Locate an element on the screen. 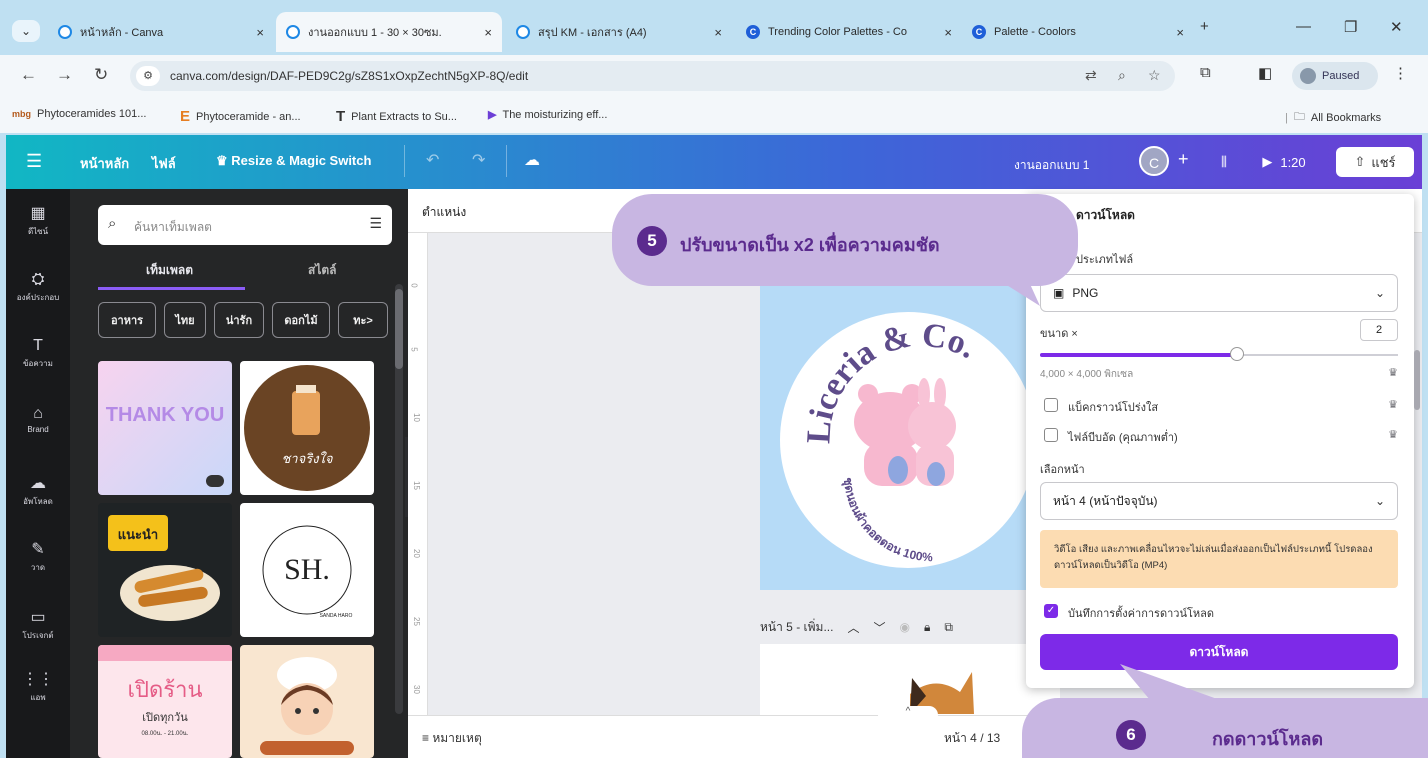 The width and height of the screenshot is (1428, 758). site-settings-icon: ⚙ is located at coordinates (148, 76).